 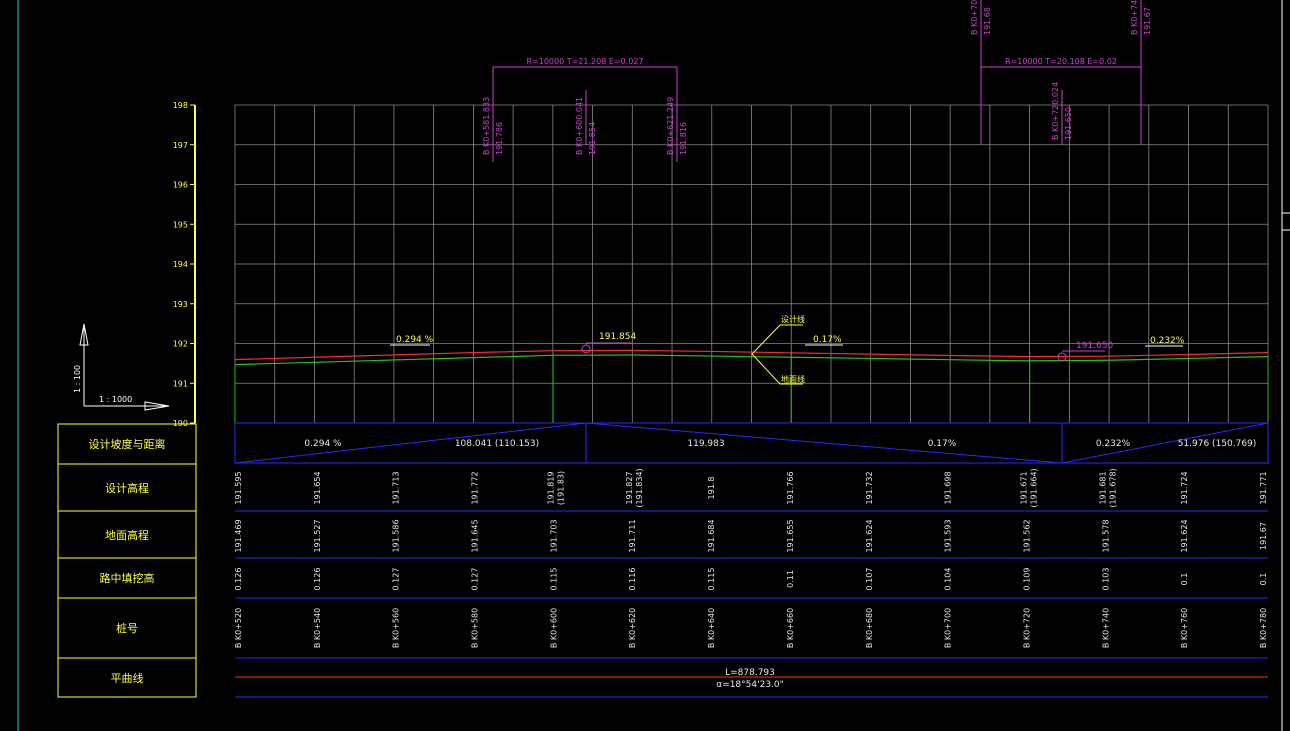 What do you see at coordinates (790, 487) in the screenshot?
I see `table-cell: 191.766` at bounding box center [790, 487].